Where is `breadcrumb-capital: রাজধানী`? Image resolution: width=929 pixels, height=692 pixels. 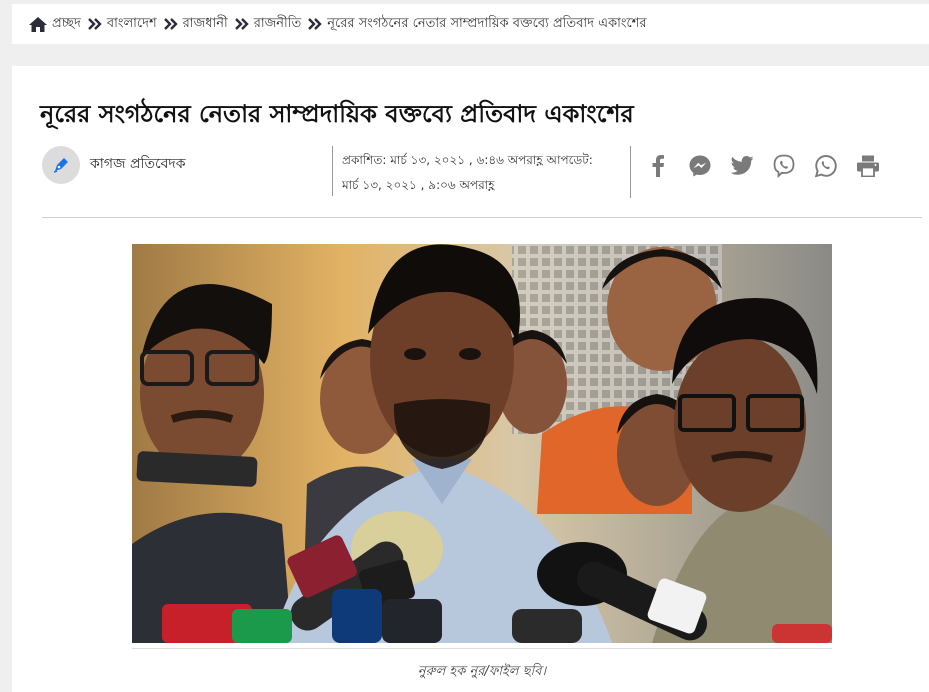 breadcrumb-capital: রাজধানী is located at coordinates (205, 24).